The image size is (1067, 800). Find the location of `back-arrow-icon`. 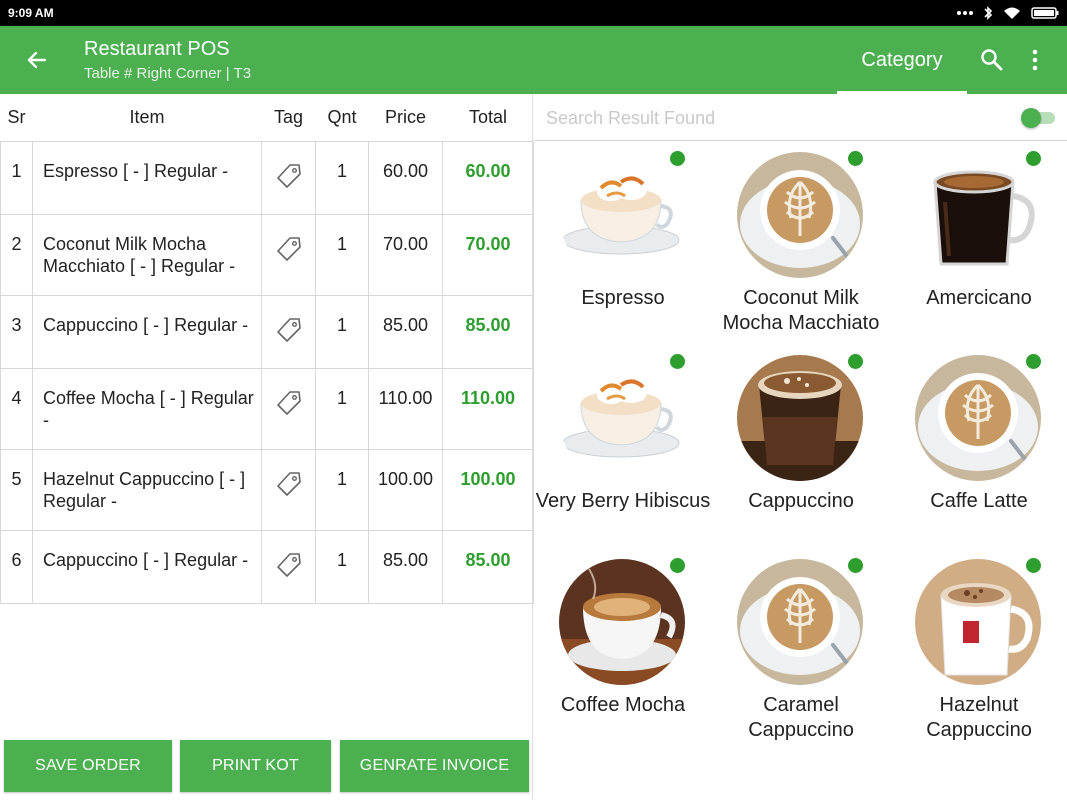

back-arrow-icon is located at coordinates (37, 60).